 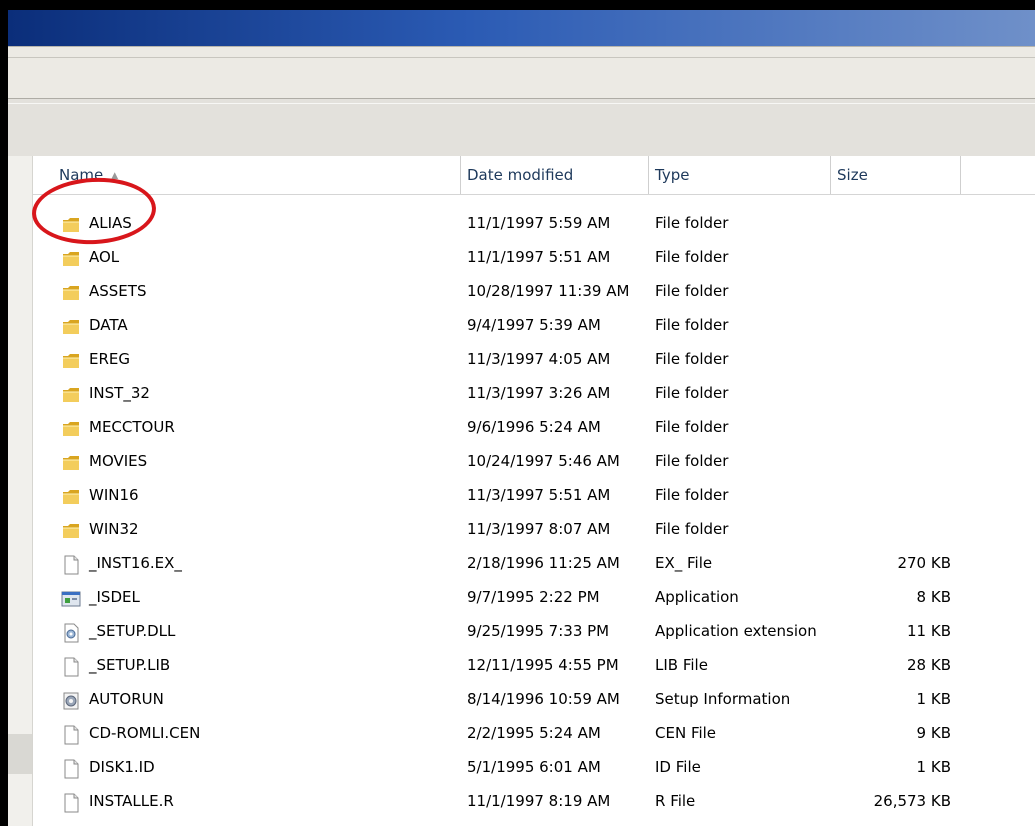 I want to click on column-header-name-label: Name, so click(x=81, y=175).